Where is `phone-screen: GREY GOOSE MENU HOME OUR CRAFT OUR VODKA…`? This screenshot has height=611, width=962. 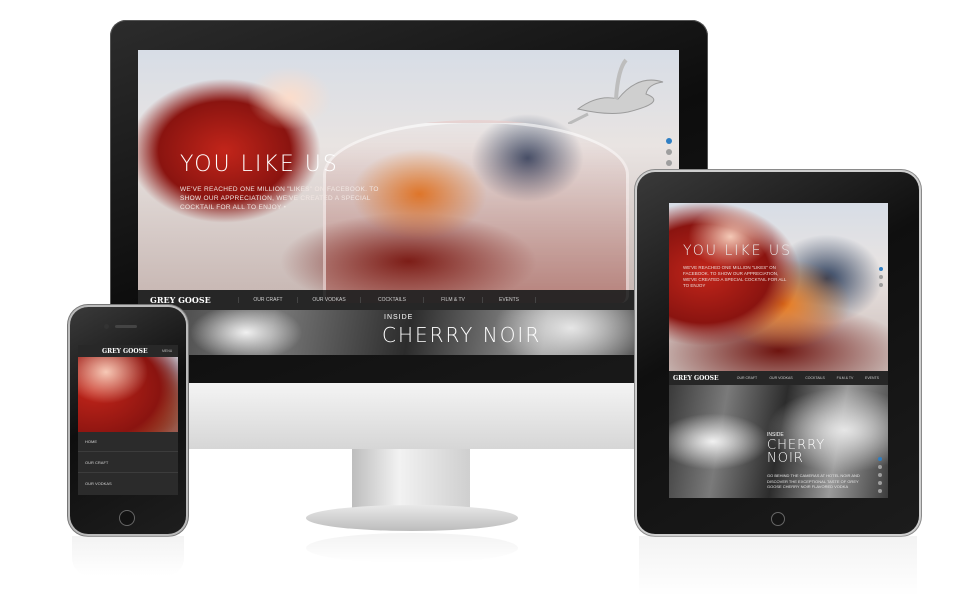
phone-screen: GREY GOOSE MENU HOME OUR CRAFT OUR VODKA… is located at coordinates (128, 420).